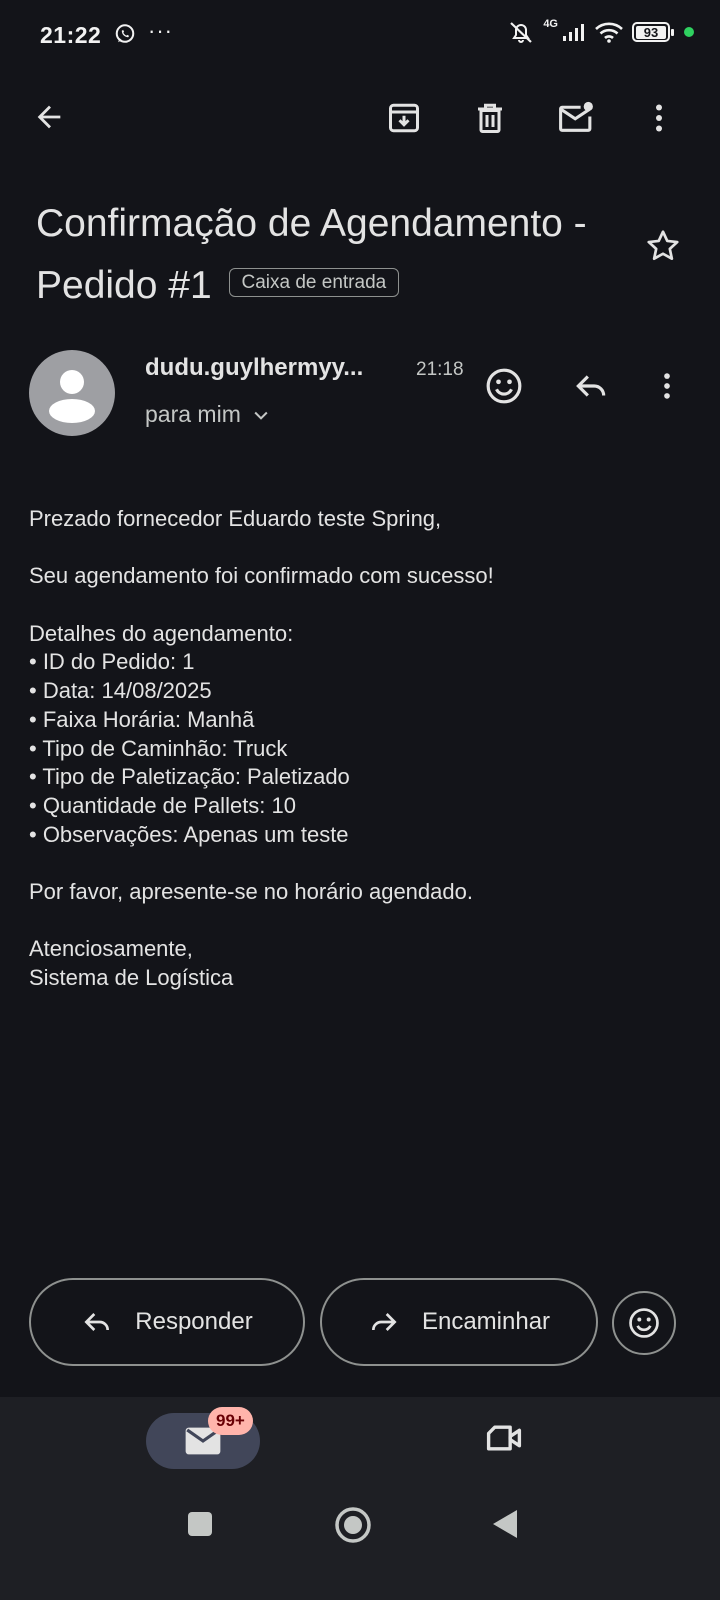  I want to click on delete-button, so click(490, 118).